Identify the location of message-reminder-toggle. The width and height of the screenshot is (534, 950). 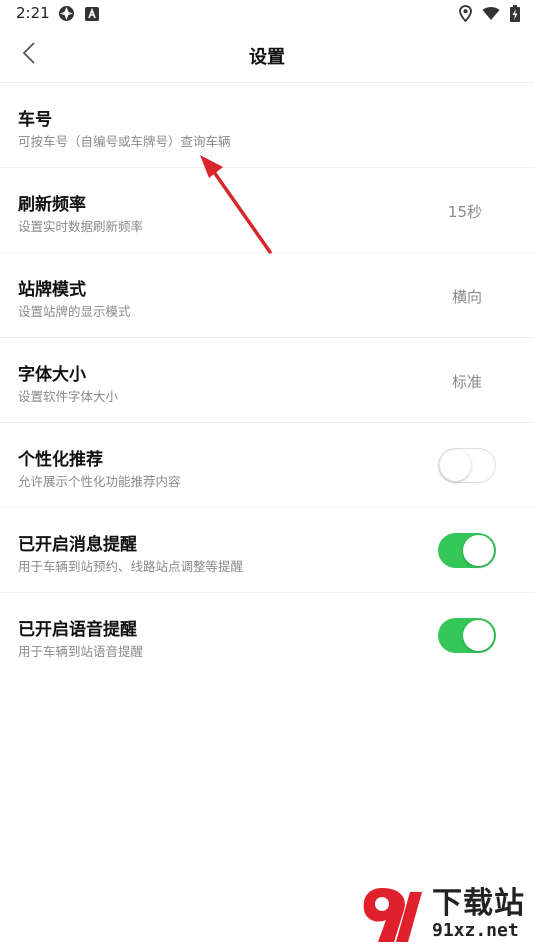
(467, 550).